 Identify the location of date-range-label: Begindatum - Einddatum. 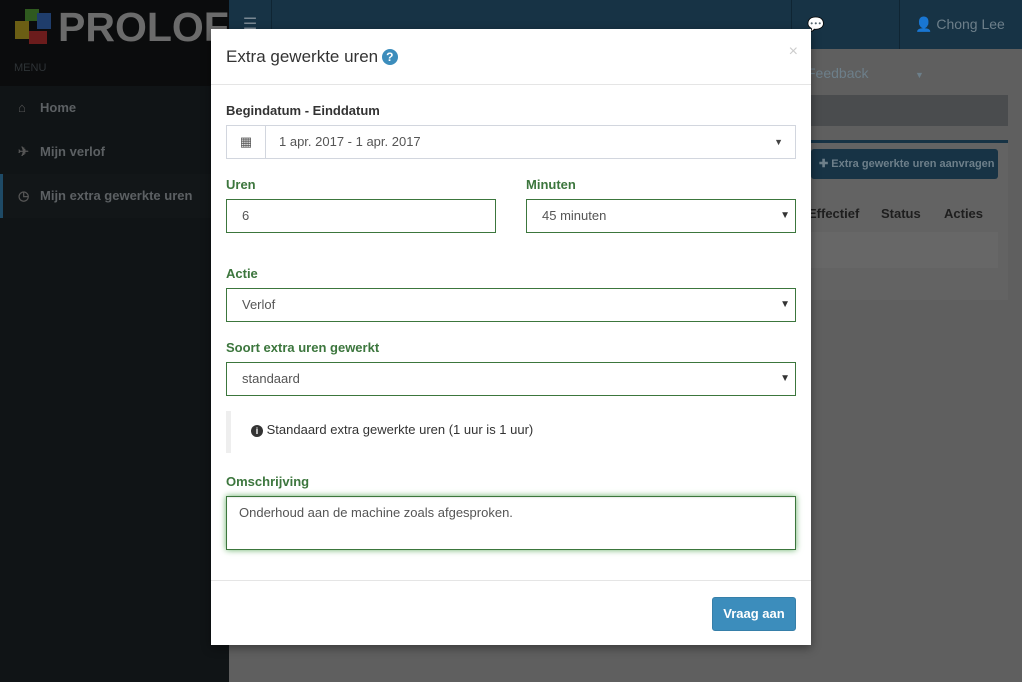
(303, 110).